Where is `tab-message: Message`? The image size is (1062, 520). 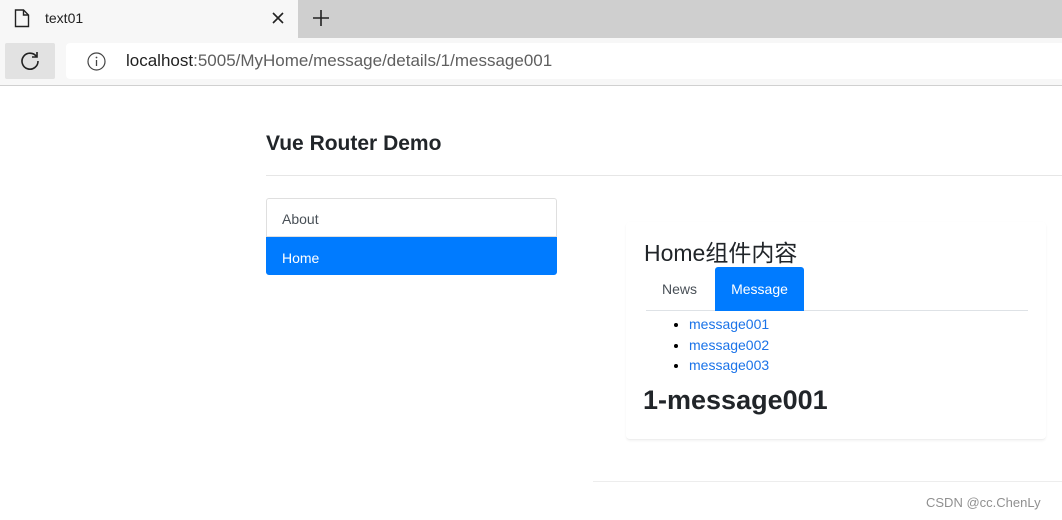 tab-message: Message is located at coordinates (759, 289).